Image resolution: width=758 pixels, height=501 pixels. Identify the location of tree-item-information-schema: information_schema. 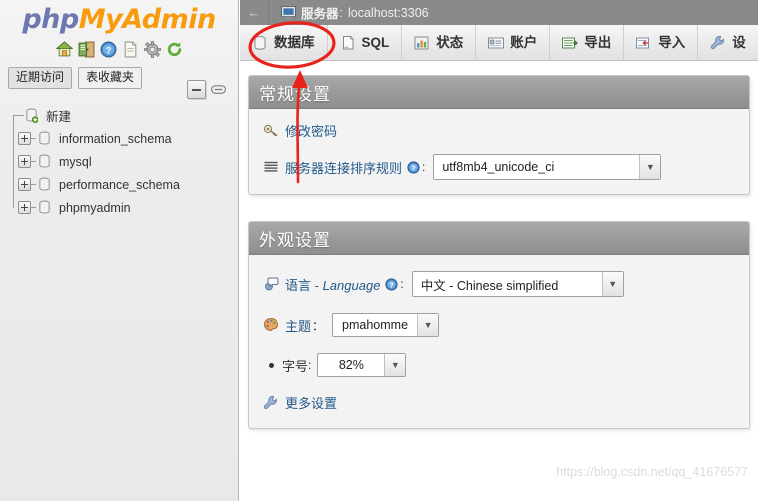
(120, 138).